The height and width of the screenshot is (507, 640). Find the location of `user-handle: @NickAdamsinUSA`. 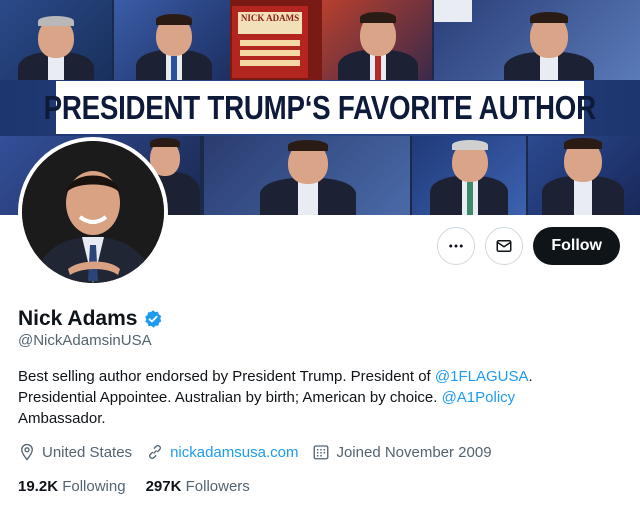

user-handle: @NickAdamsinUSA is located at coordinates (85, 340).